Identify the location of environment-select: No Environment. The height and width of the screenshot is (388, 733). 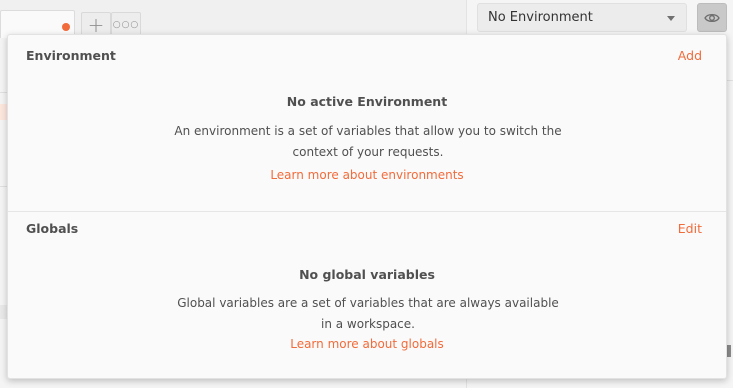
(582, 17).